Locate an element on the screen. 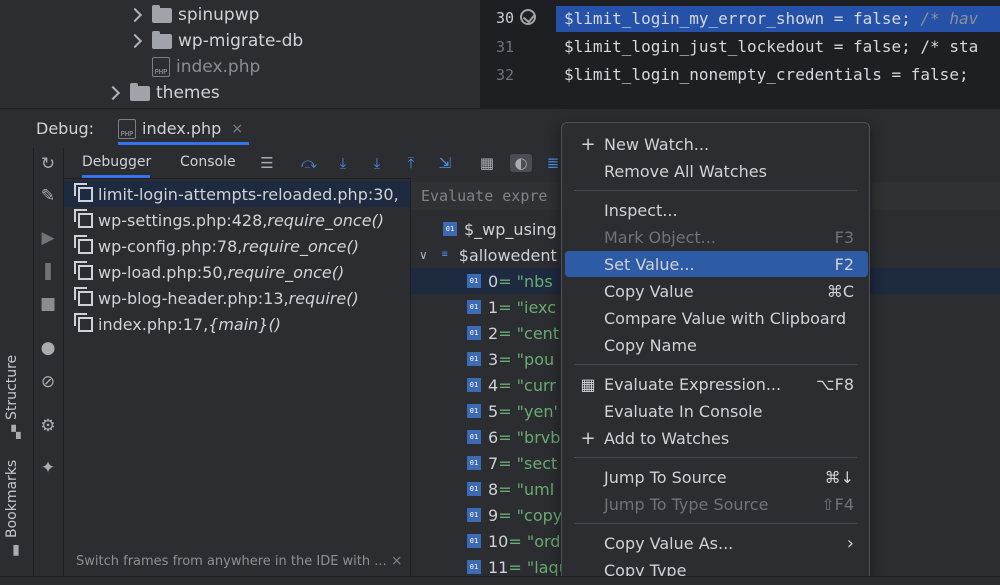 This screenshot has width=1000, height=585. variable-row: 01 5 = "yen' is located at coordinates (512, 411).